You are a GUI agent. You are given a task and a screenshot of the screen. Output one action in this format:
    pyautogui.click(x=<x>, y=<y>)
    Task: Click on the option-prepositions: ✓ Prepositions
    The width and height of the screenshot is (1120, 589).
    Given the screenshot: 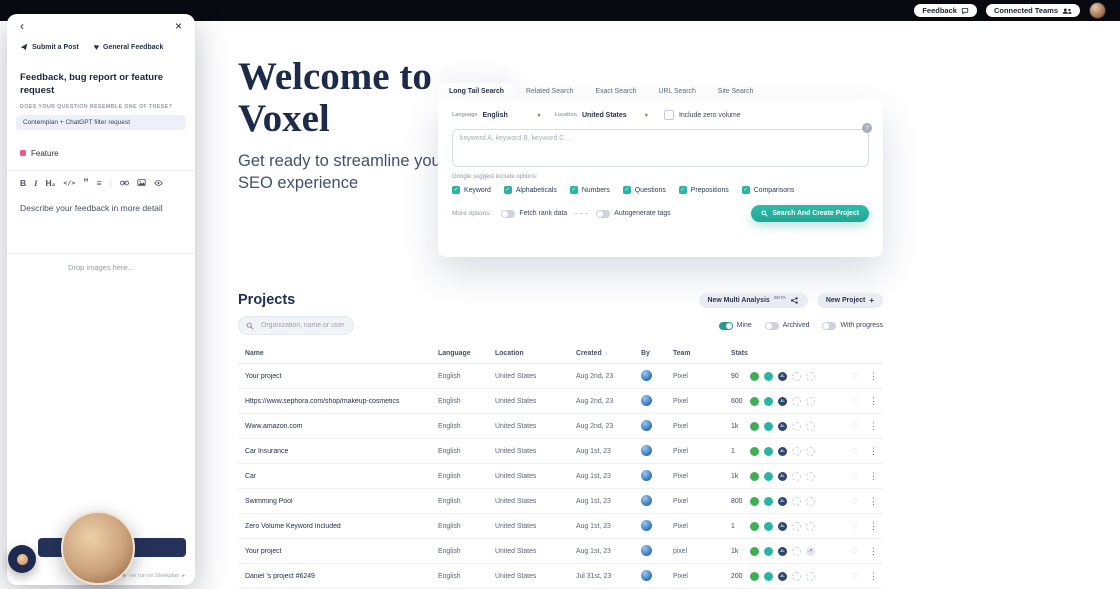 What is the action you would take?
    pyautogui.click(x=703, y=190)
    